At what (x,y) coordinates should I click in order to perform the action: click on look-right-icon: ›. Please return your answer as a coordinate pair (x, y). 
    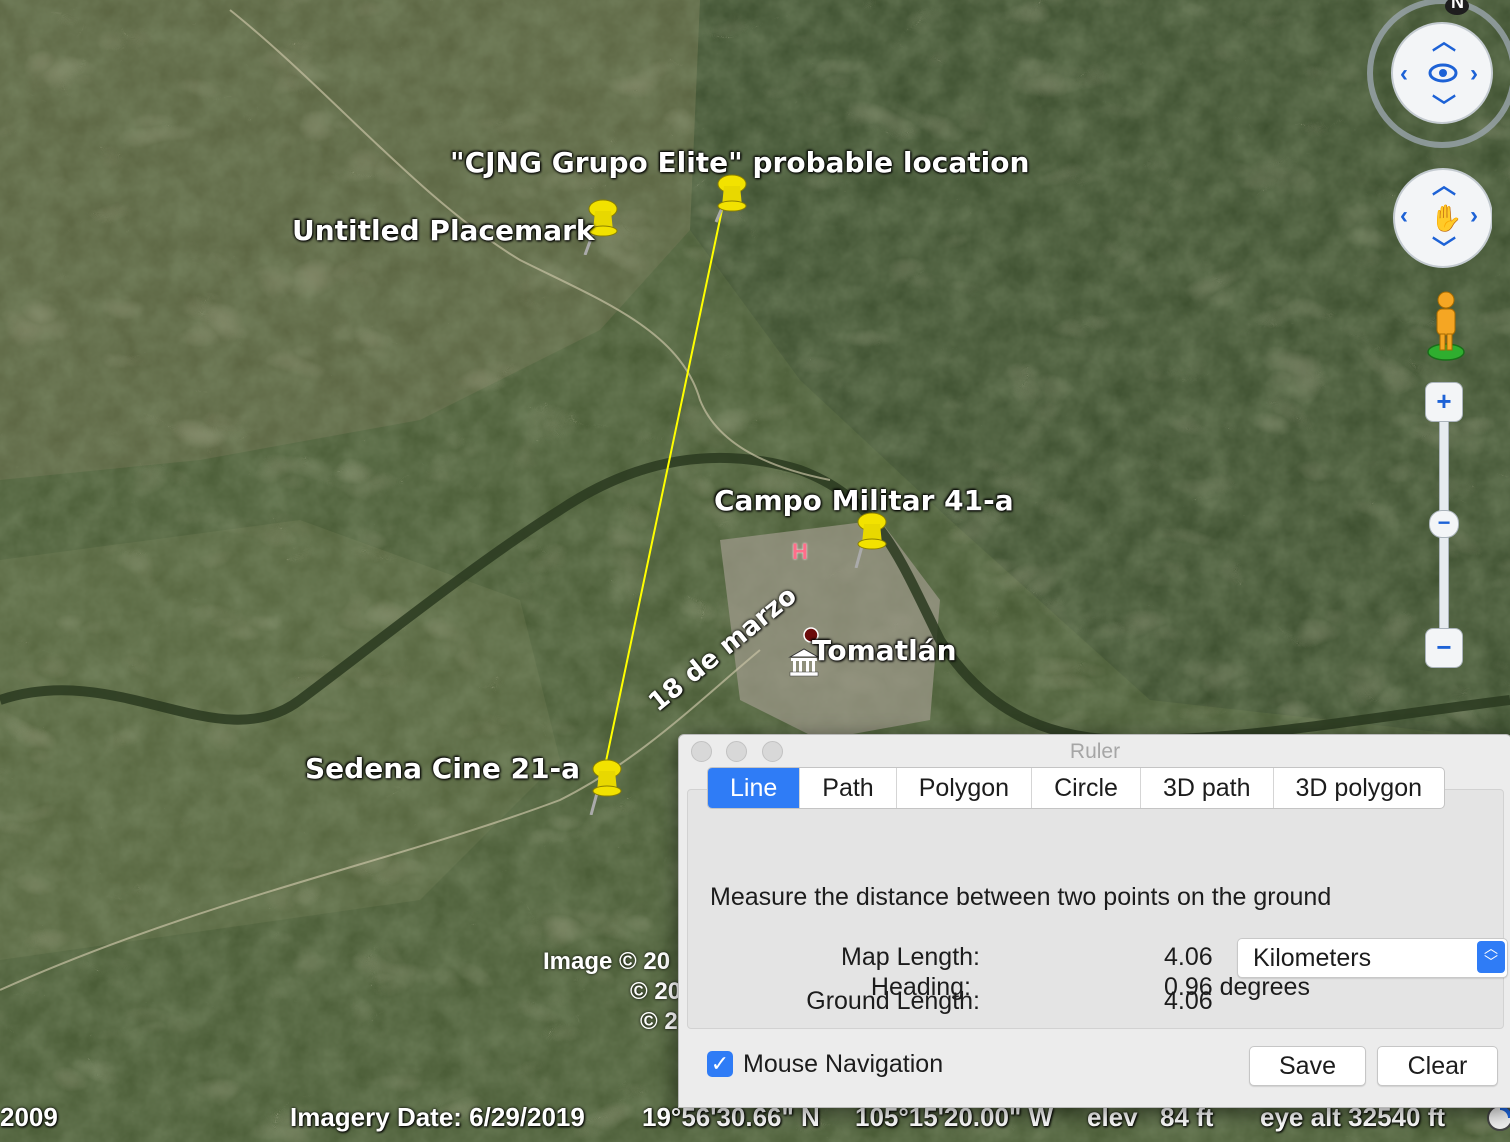
    Looking at the image, I should click on (1474, 74).